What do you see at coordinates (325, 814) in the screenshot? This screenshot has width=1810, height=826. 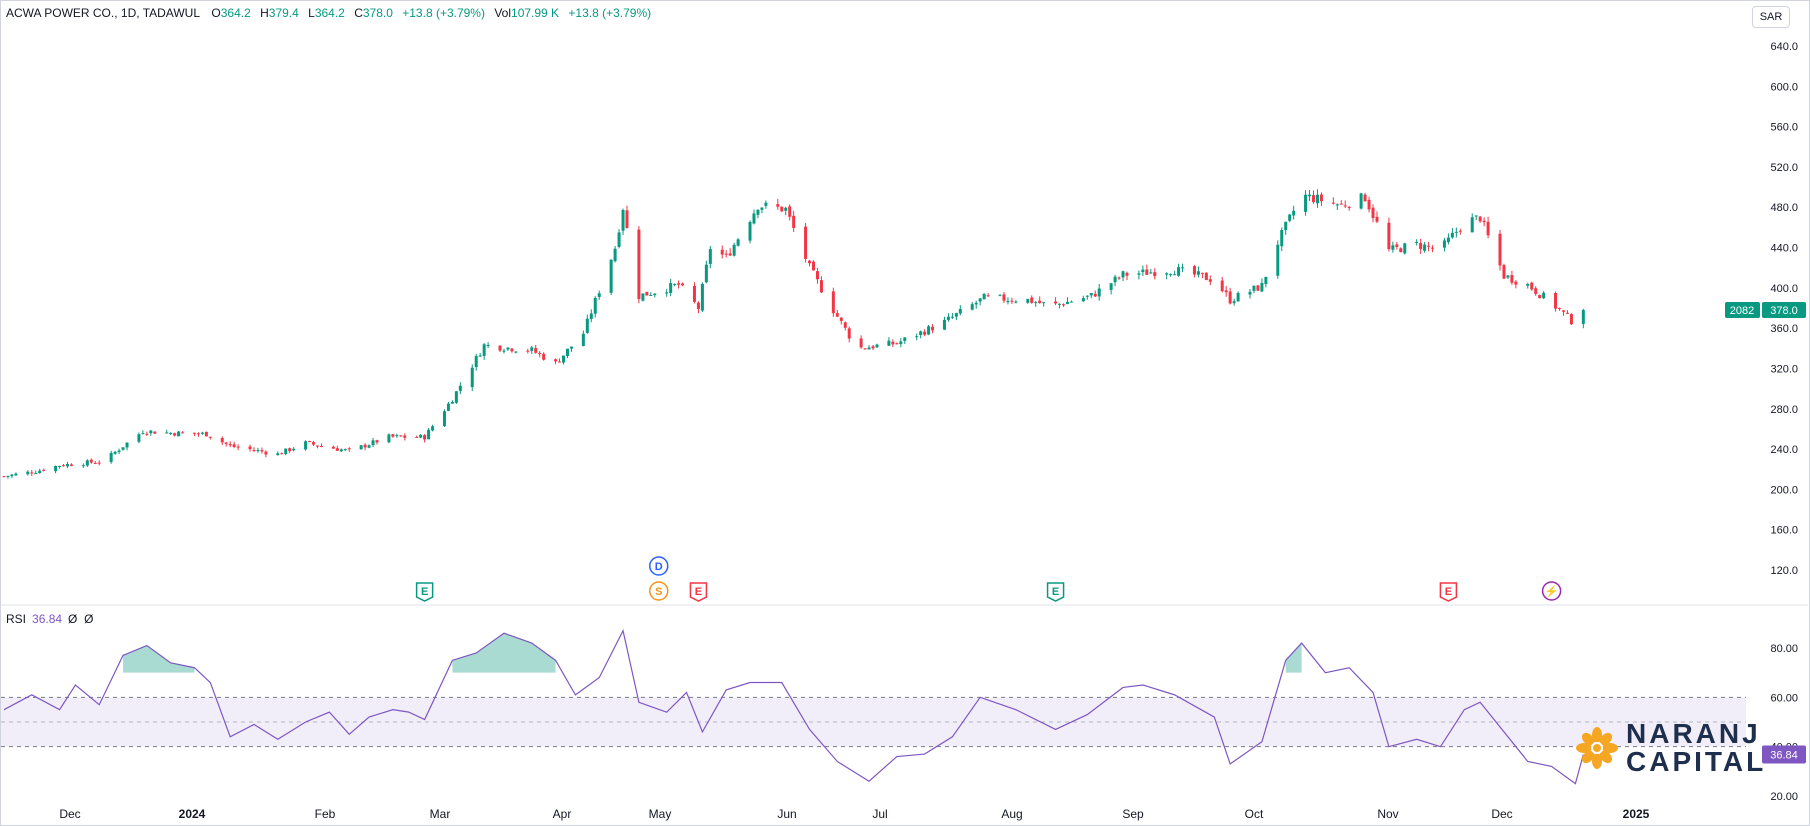 I see `time-tick-label: Feb` at bounding box center [325, 814].